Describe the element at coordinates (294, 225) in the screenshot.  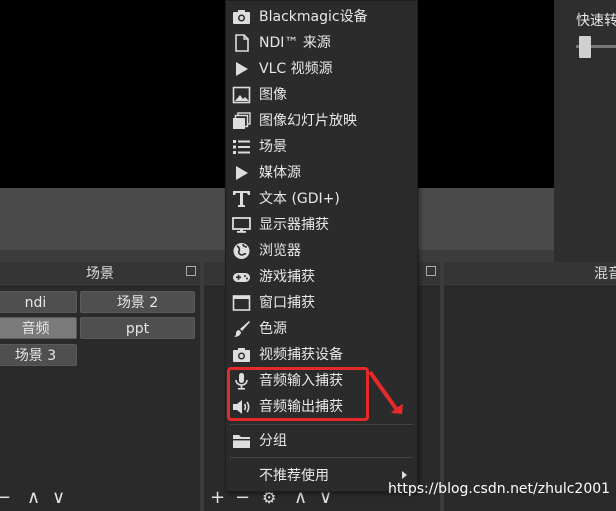
I see `menu-item-label: 显示器捕获` at that location.